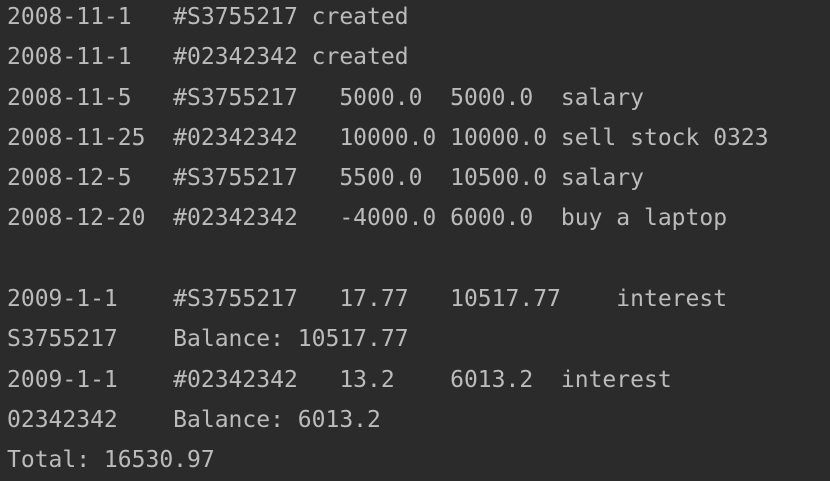 Image resolution: width=830 pixels, height=481 pixels. What do you see at coordinates (208, 339) in the screenshot?
I see `console-line: S3755217 Balance: 10517.77` at bounding box center [208, 339].